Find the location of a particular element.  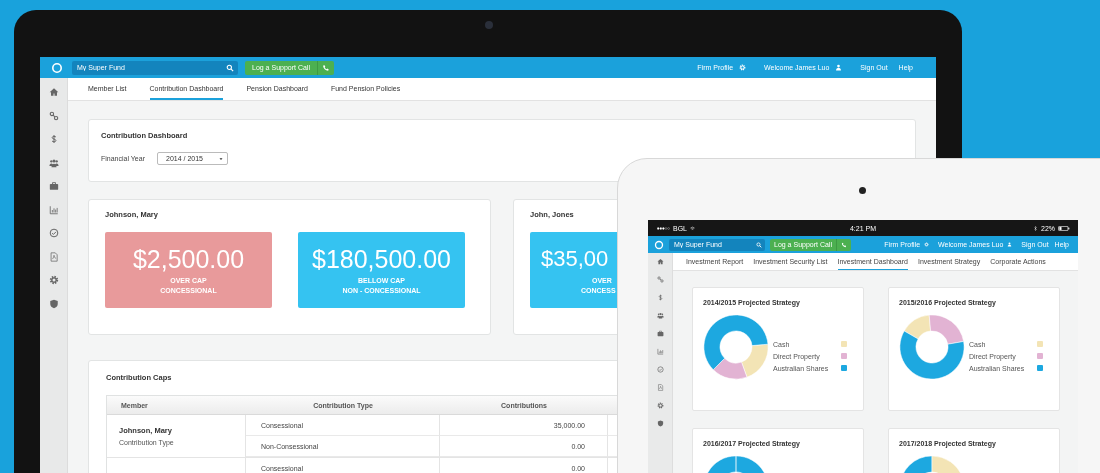

bluetooth-icon is located at coordinates (1035, 228).